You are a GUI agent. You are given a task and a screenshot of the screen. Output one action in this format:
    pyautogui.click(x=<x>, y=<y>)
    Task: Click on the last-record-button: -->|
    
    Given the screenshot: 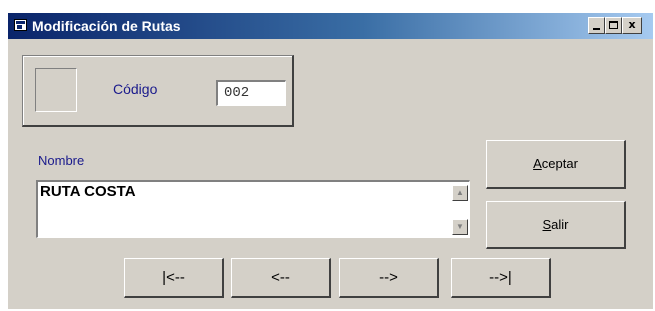 What is the action you would take?
    pyautogui.click(x=501, y=278)
    